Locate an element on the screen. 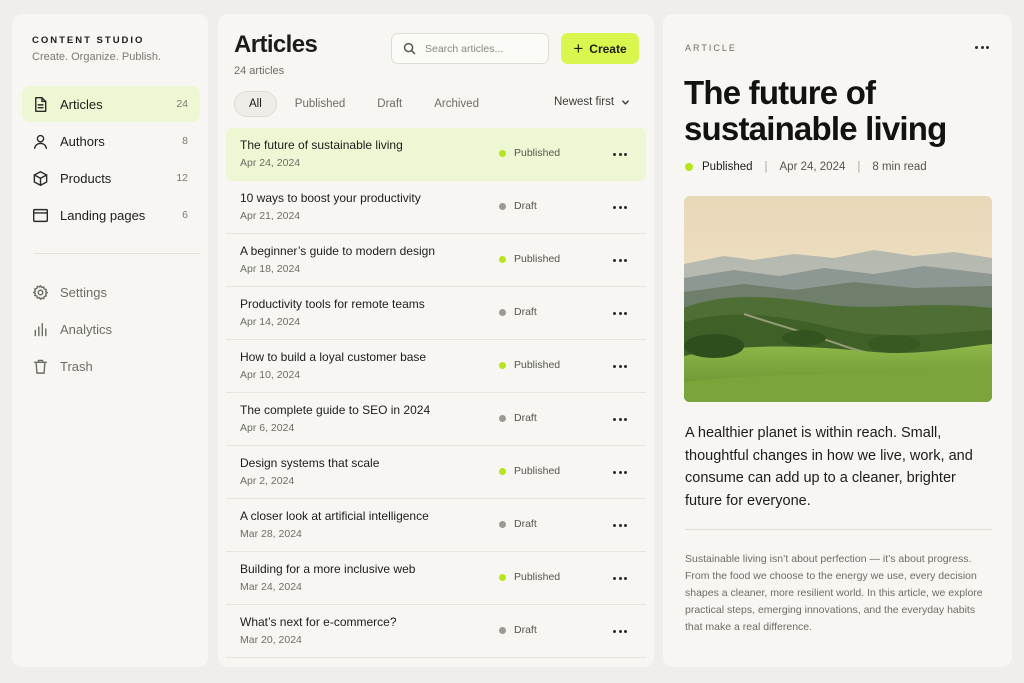 The height and width of the screenshot is (683, 1024). sidebar-item-articles: Articles 24 is located at coordinates (111, 104).